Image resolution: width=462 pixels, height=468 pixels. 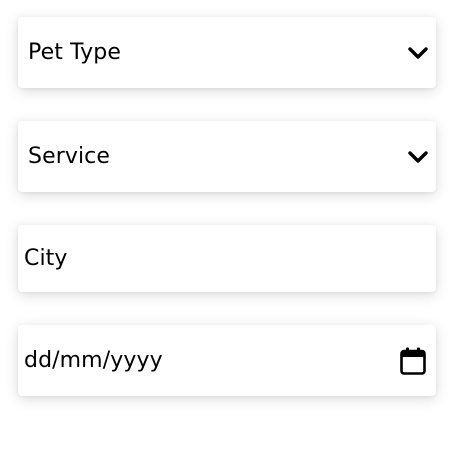 What do you see at coordinates (227, 52) in the screenshot?
I see `pet-type-select: Pet Type` at bounding box center [227, 52].